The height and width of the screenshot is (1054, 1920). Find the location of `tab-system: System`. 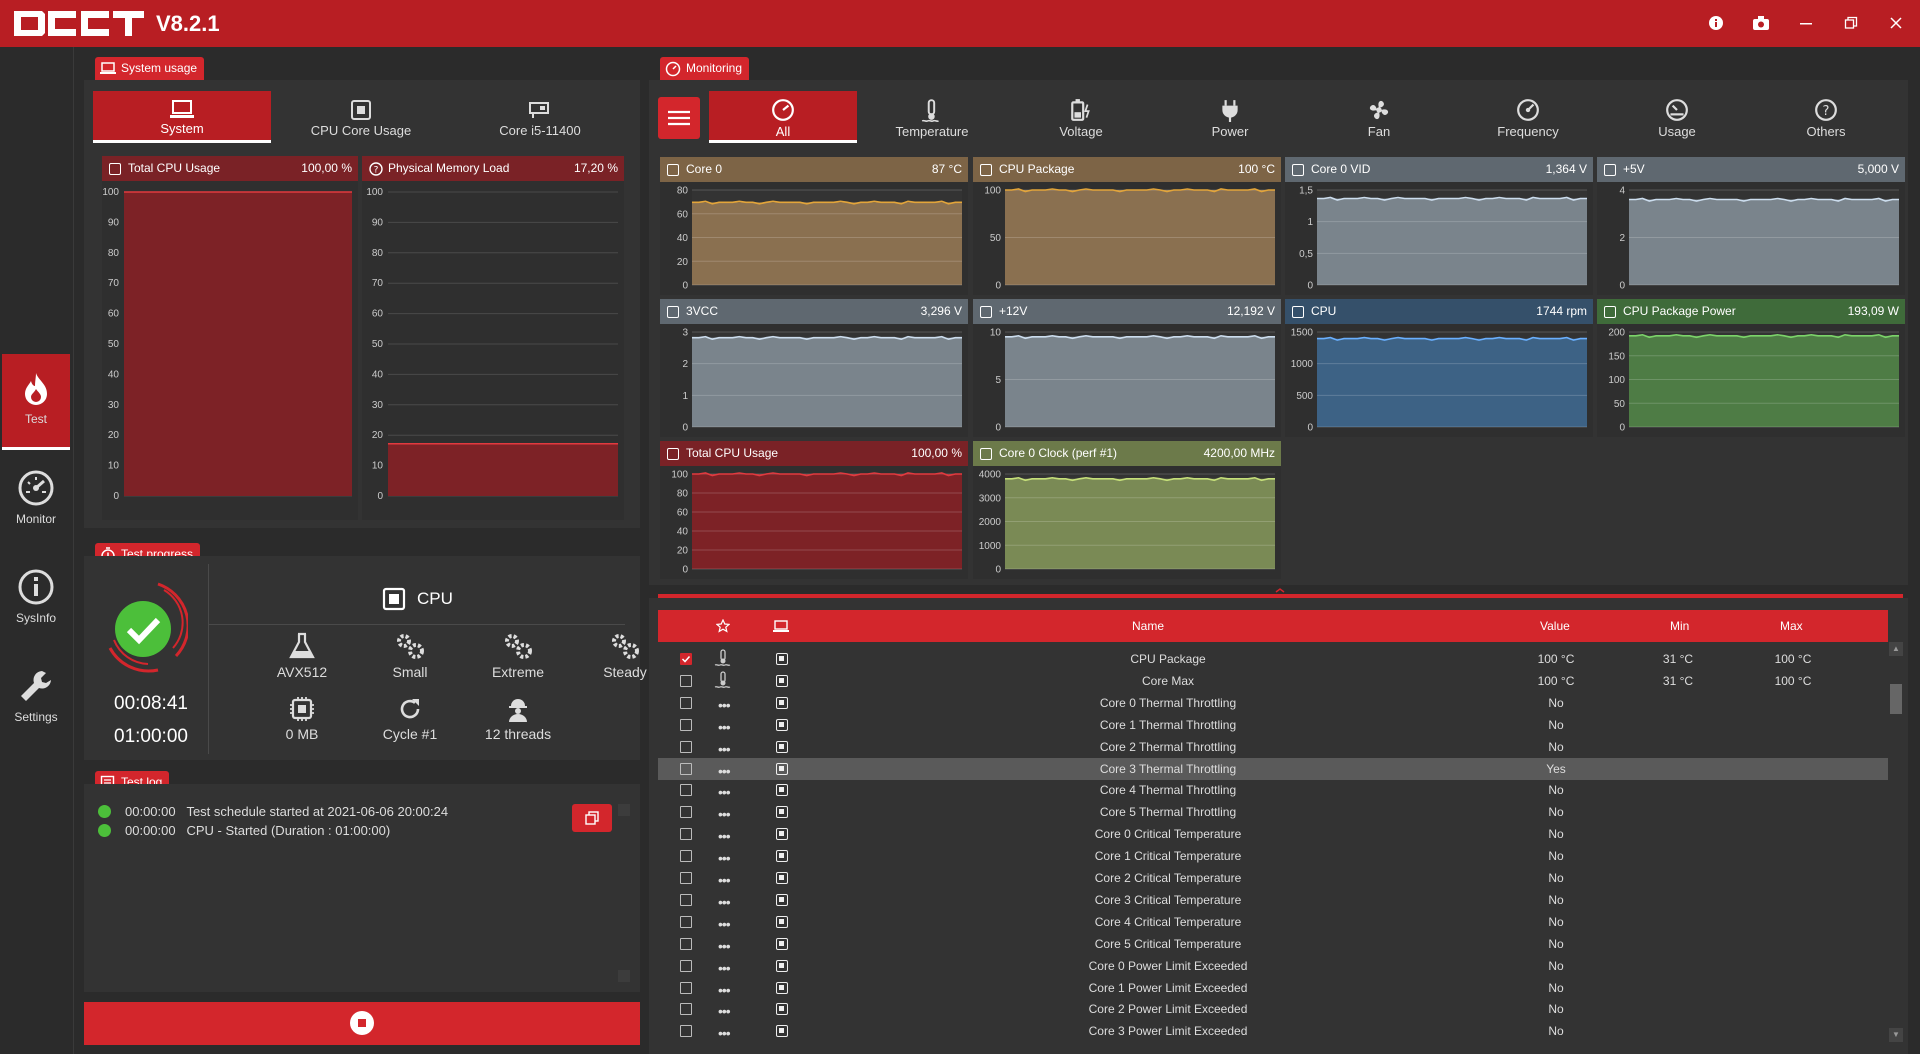

tab-system: System is located at coordinates (182, 117).